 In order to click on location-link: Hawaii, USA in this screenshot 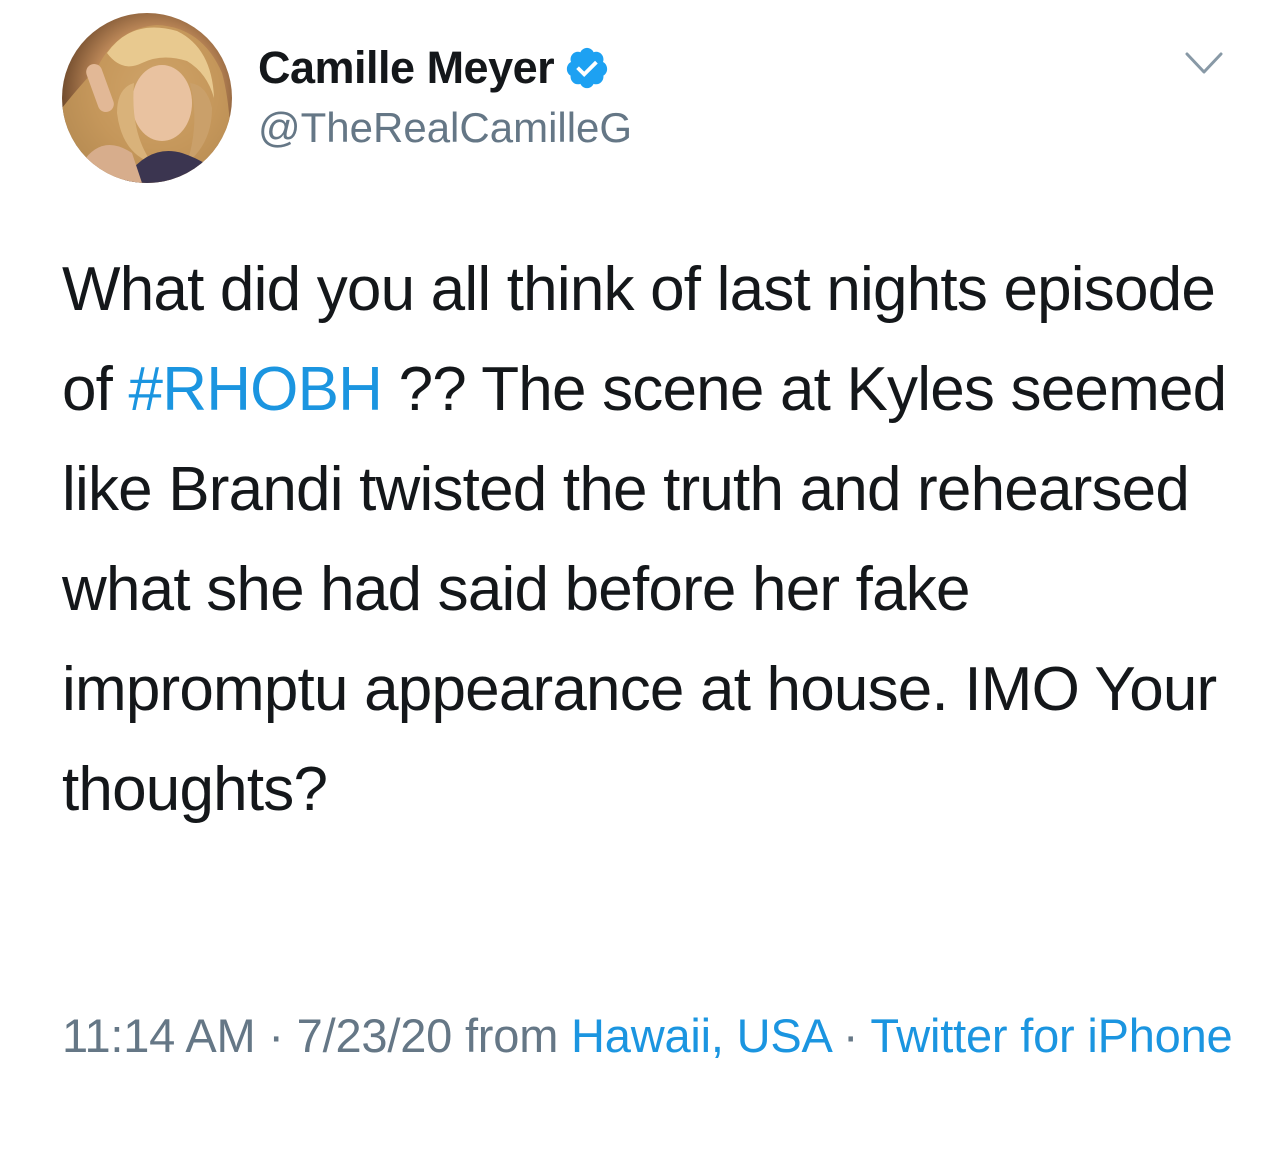, I will do `click(700, 1035)`.